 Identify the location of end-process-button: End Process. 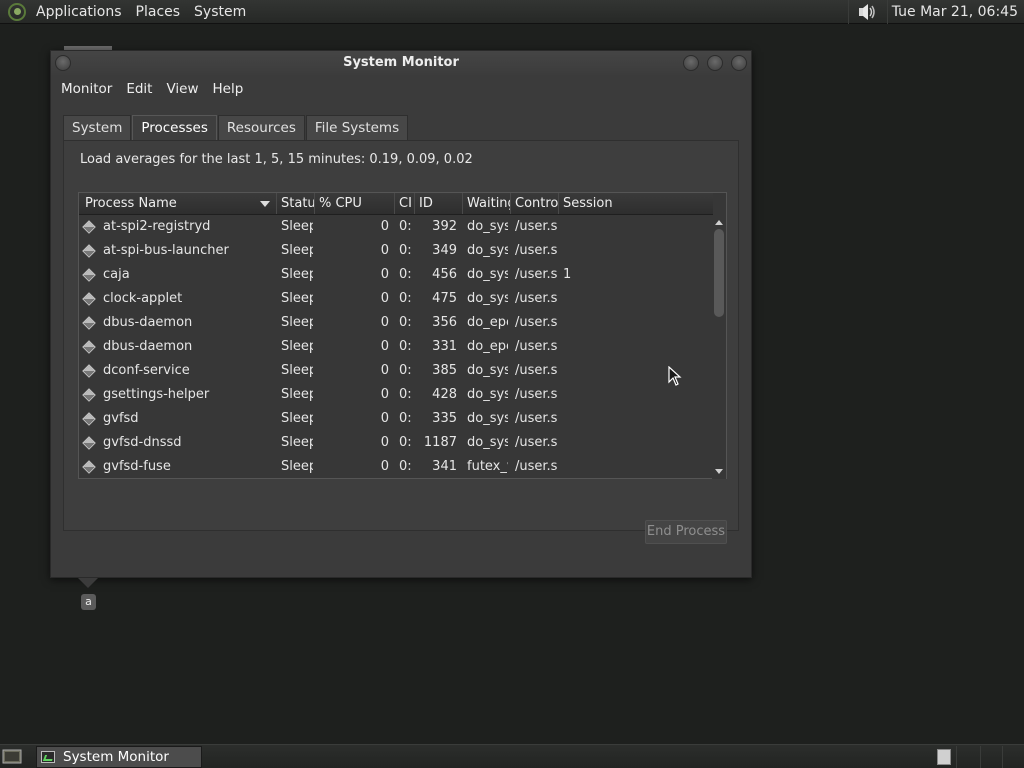
(686, 532).